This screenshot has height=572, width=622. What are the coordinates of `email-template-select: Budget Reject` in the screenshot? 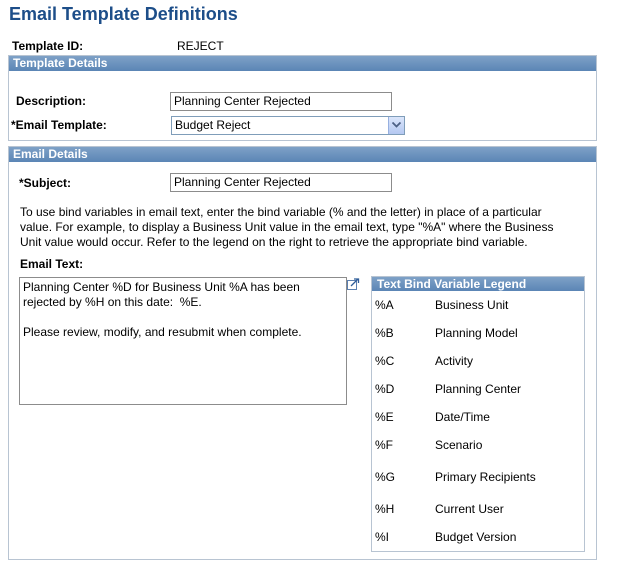 It's located at (288, 125).